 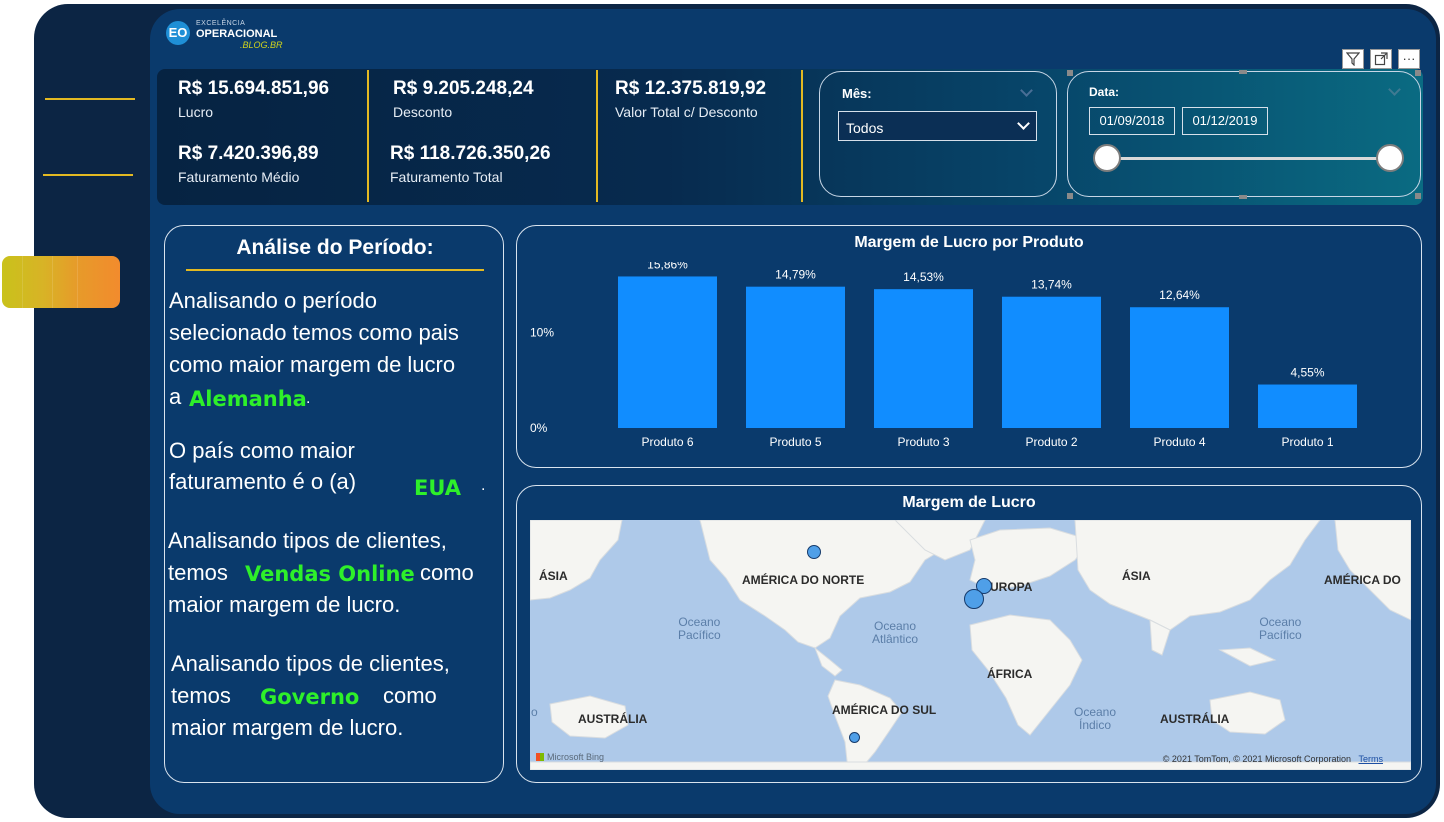 What do you see at coordinates (273, 300) in the screenshot?
I see `analysis-text: Analisando o período` at bounding box center [273, 300].